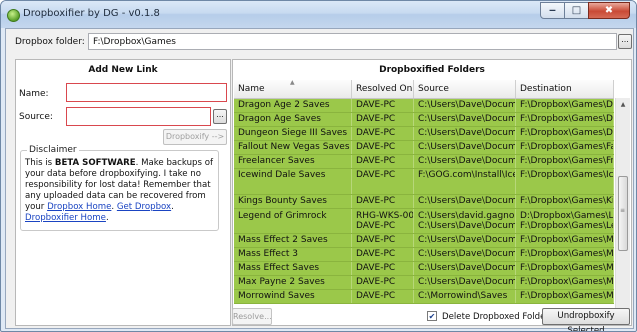 Image resolution: width=637 pixels, height=332 pixels. Describe the element at coordinates (53, 150) in the screenshot. I see `disclaimer-legend: Disclaimer` at that location.